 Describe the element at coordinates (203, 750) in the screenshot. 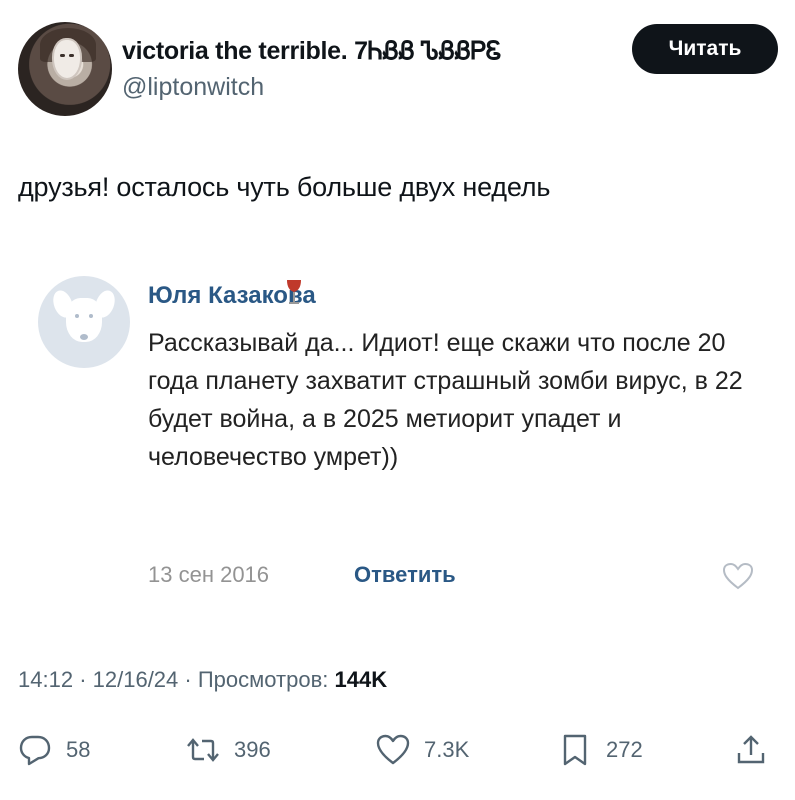

I see `repost-icon` at that location.